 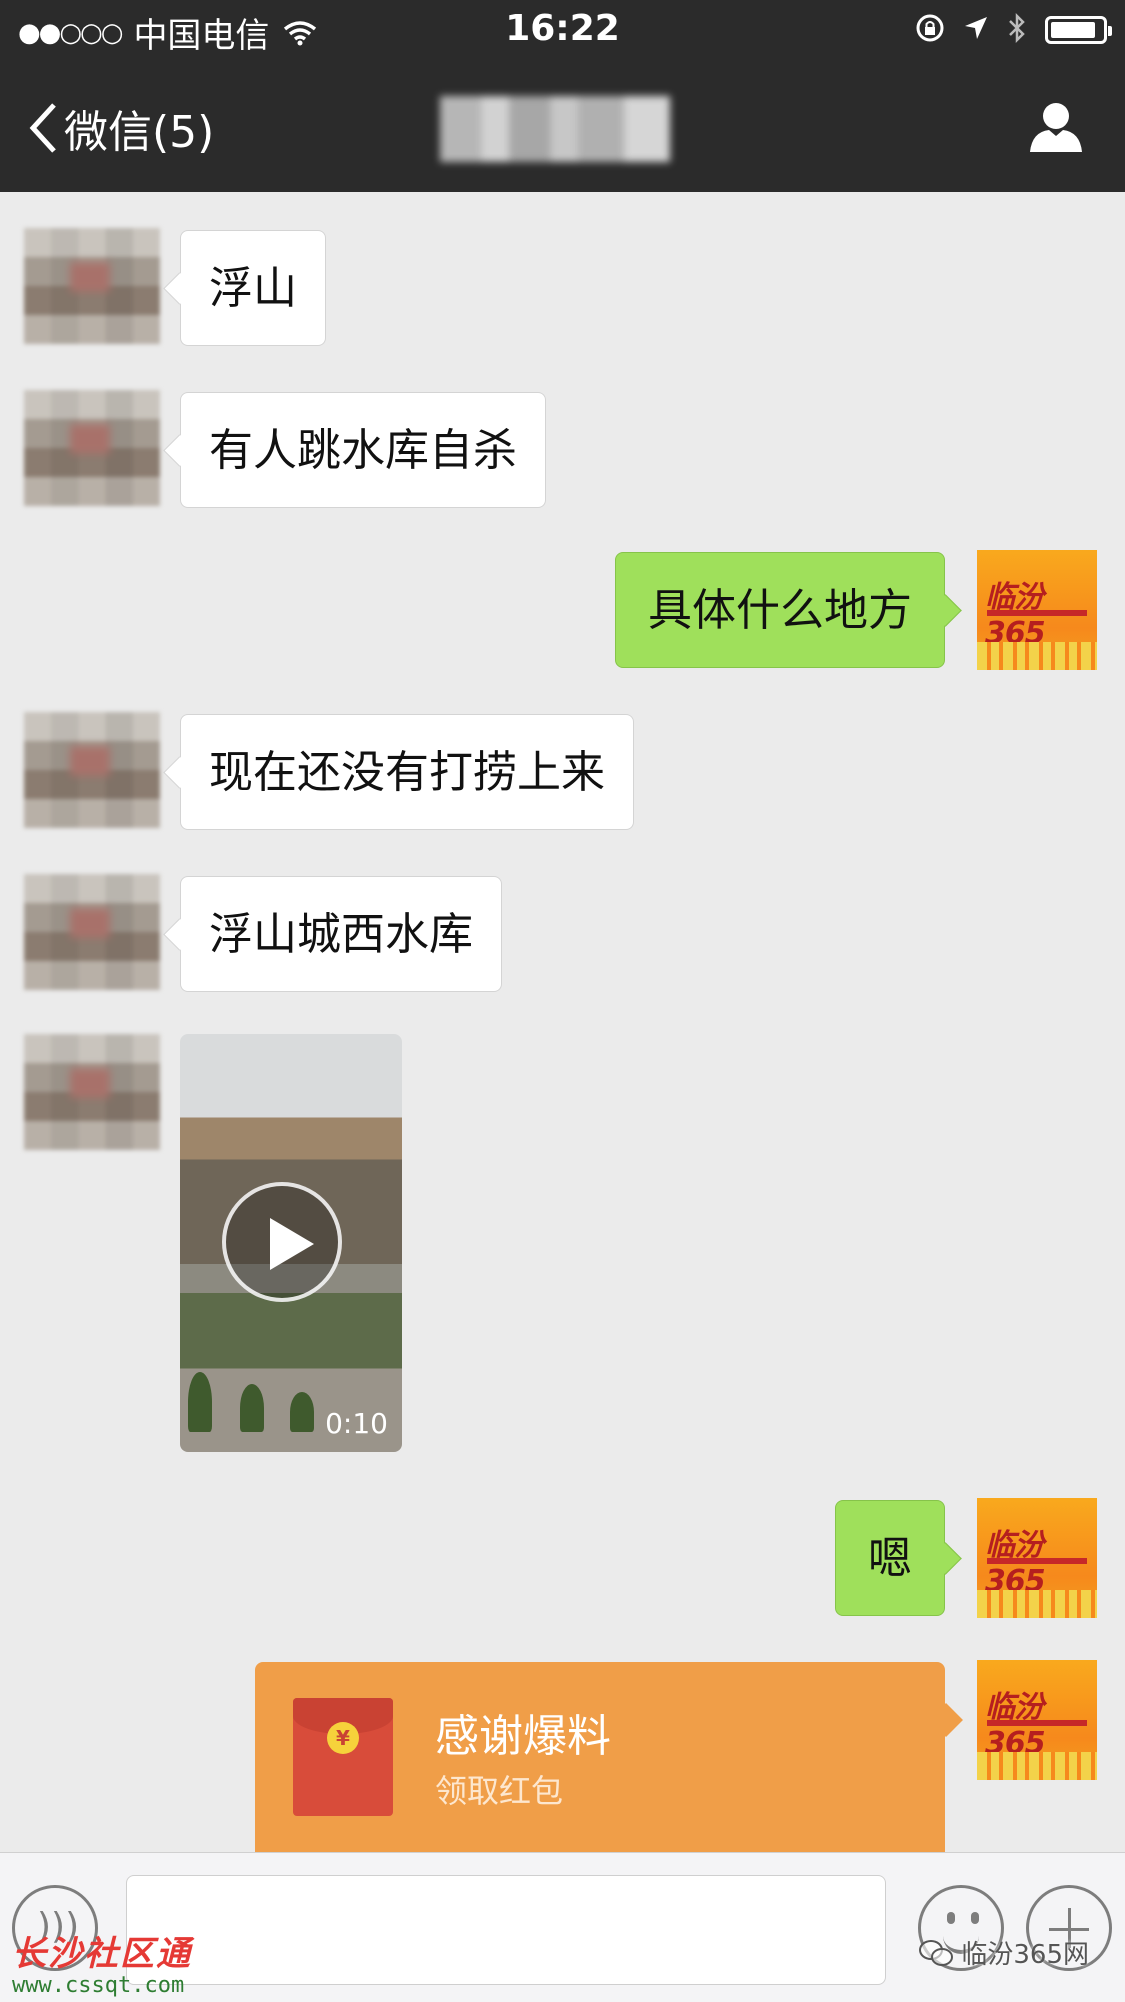 What do you see at coordinates (562, 934) in the screenshot?
I see `message-row: 浮山城西水库` at bounding box center [562, 934].